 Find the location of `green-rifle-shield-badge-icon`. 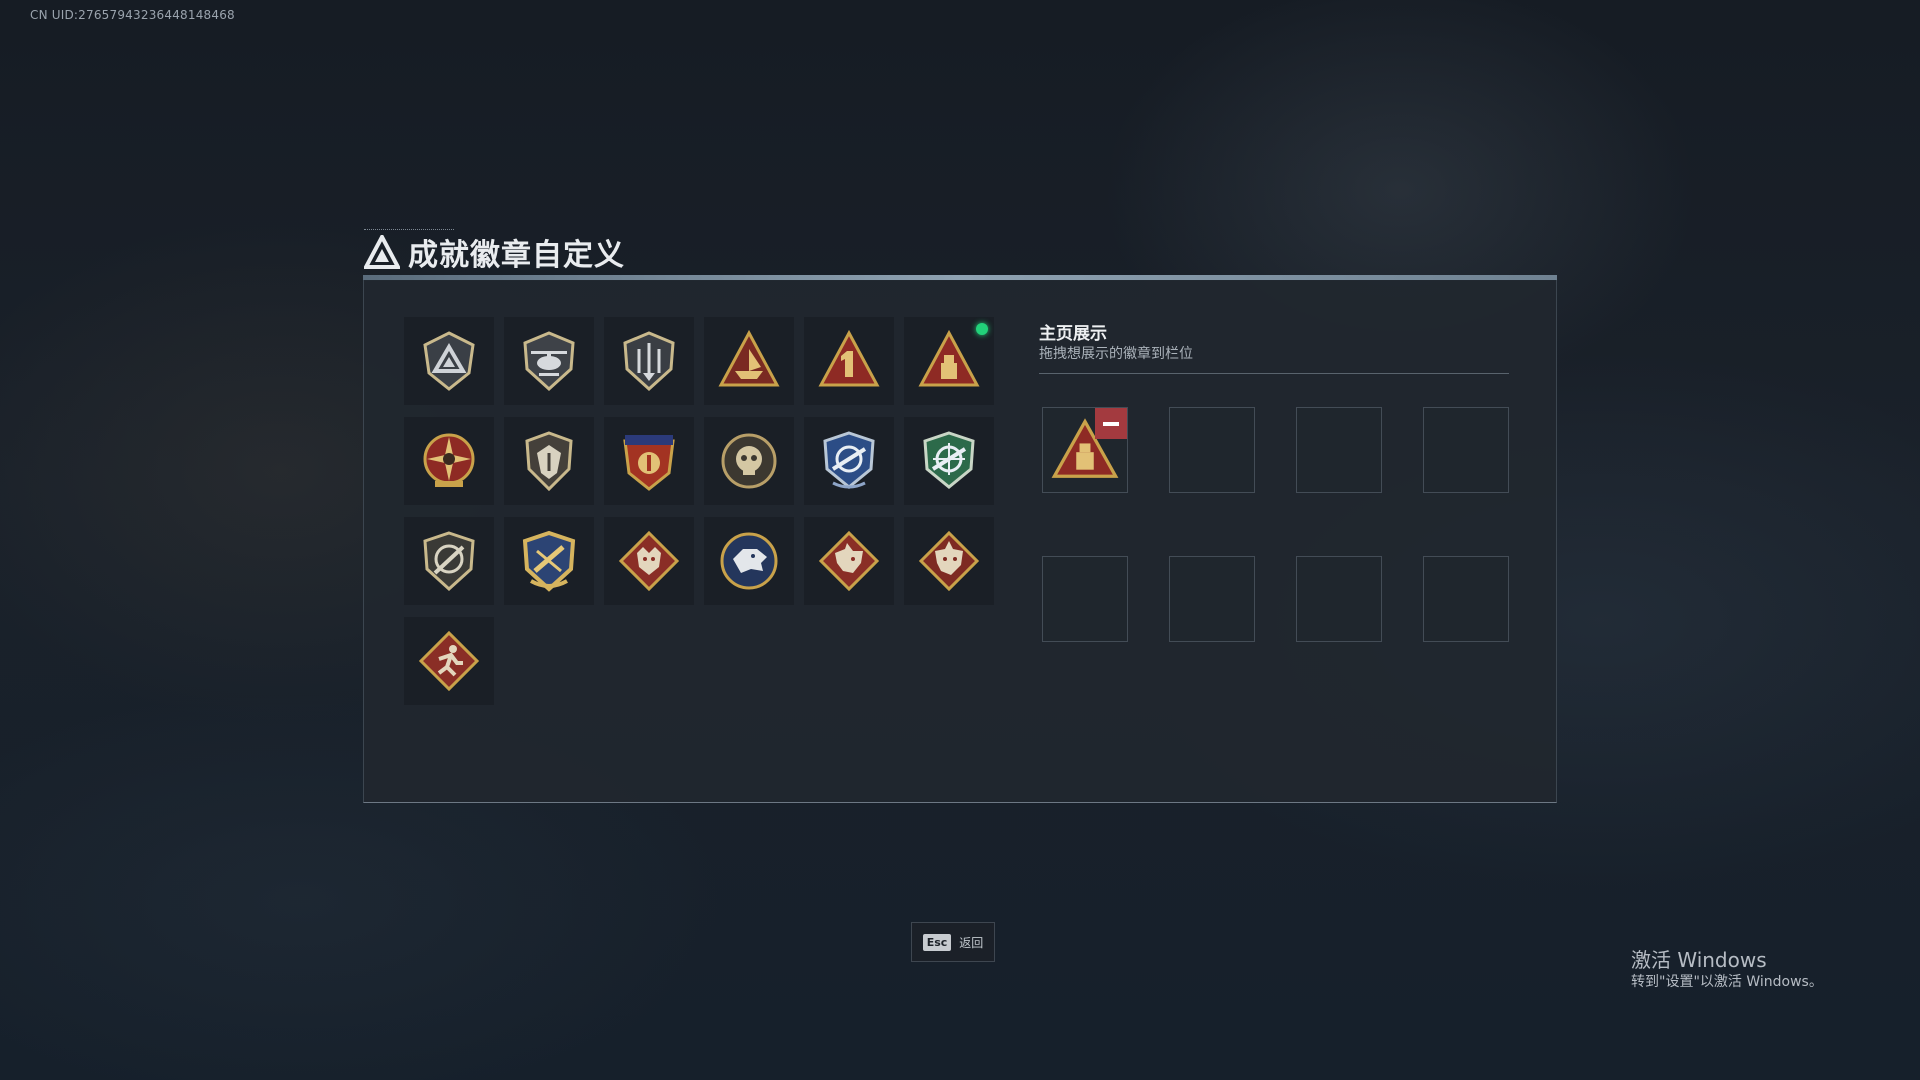

green-rifle-shield-badge-icon is located at coordinates (949, 460).